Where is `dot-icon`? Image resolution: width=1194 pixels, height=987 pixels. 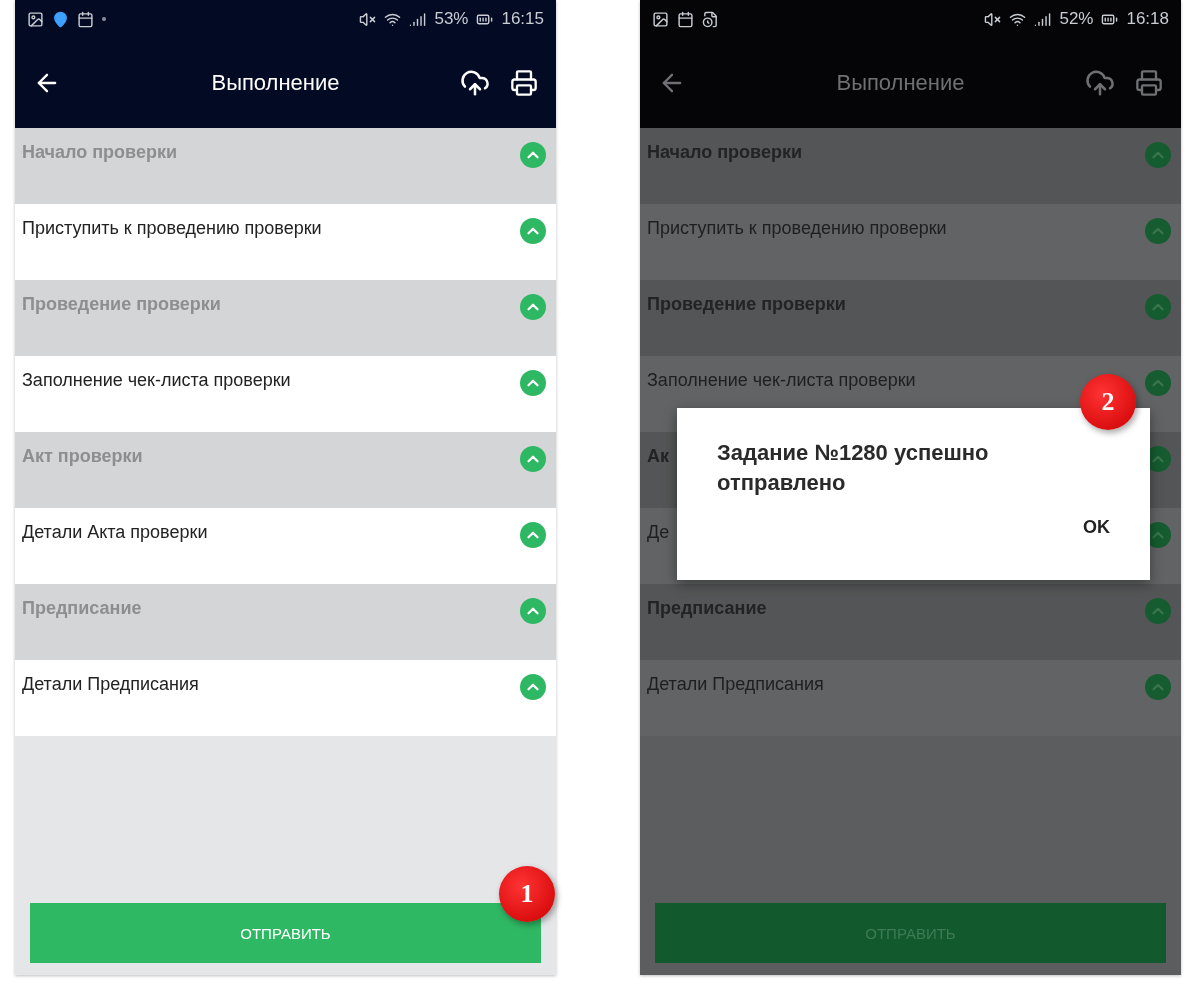 dot-icon is located at coordinates (104, 19).